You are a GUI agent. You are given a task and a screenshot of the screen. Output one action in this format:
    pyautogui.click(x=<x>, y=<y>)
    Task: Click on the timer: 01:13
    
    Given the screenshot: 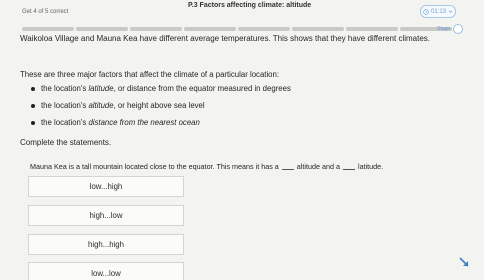 What is the action you would take?
    pyautogui.click(x=438, y=11)
    